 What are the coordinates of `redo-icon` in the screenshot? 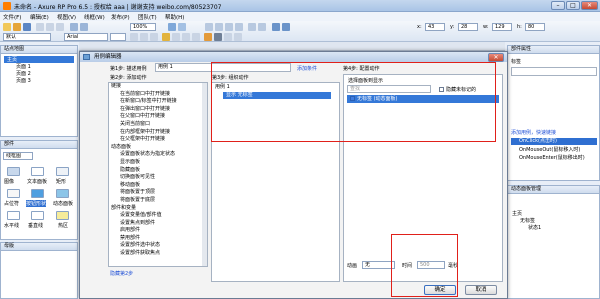 It's located at (84, 27).